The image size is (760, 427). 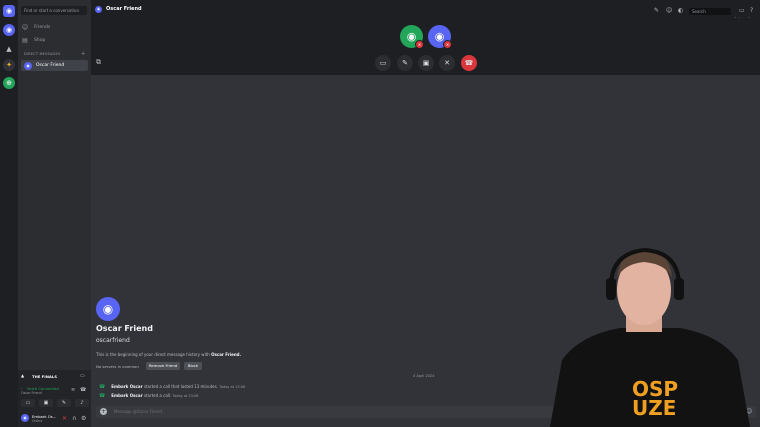 I want to click on pin-icon: ✎, so click(x=656, y=10).